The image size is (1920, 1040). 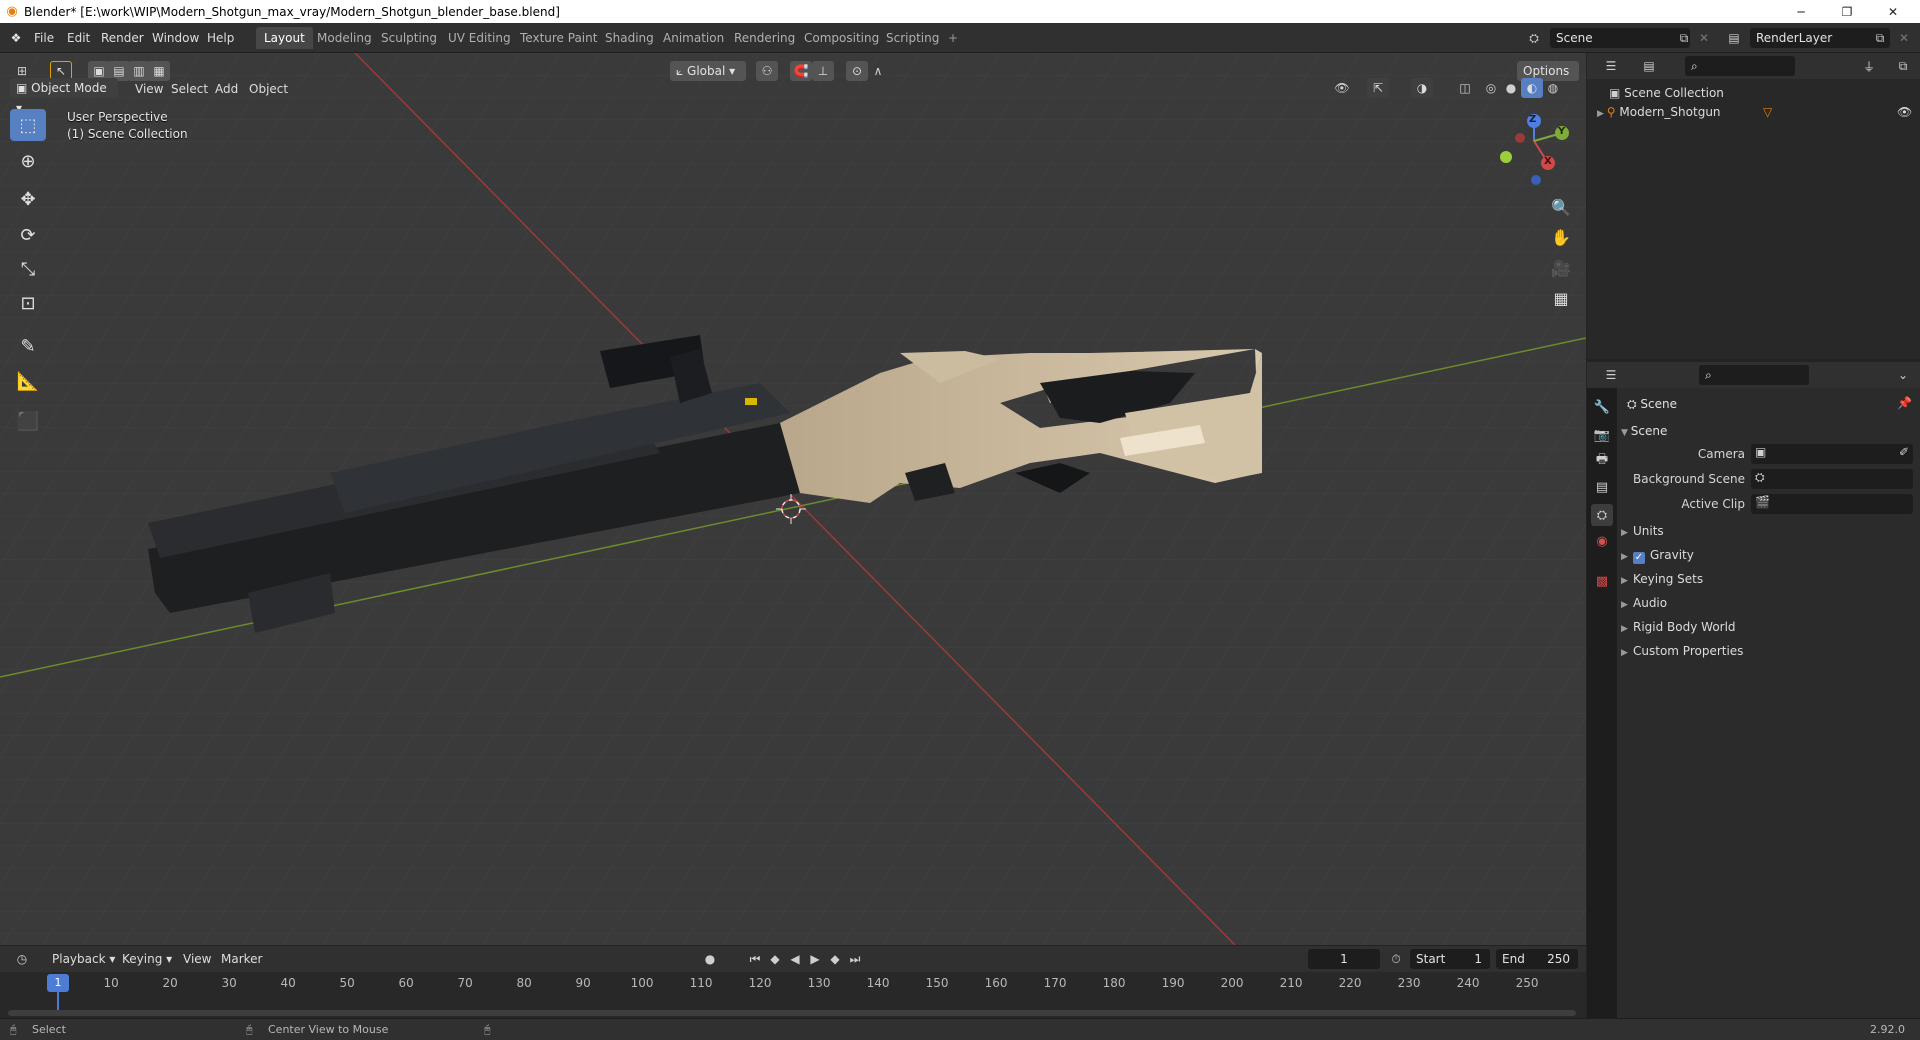 I want to click on add-workspace-button: +, so click(x=953, y=38).